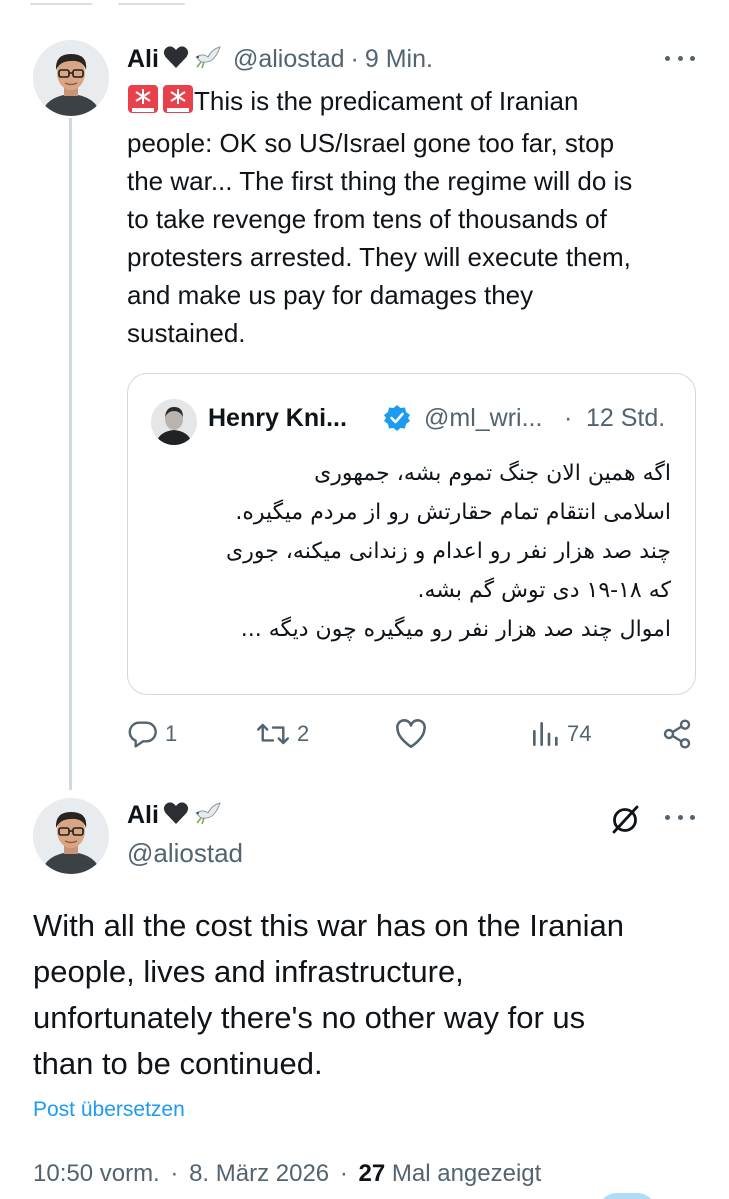  Describe the element at coordinates (399, 59) in the screenshot. I see `post-time: 9 Min.` at that location.